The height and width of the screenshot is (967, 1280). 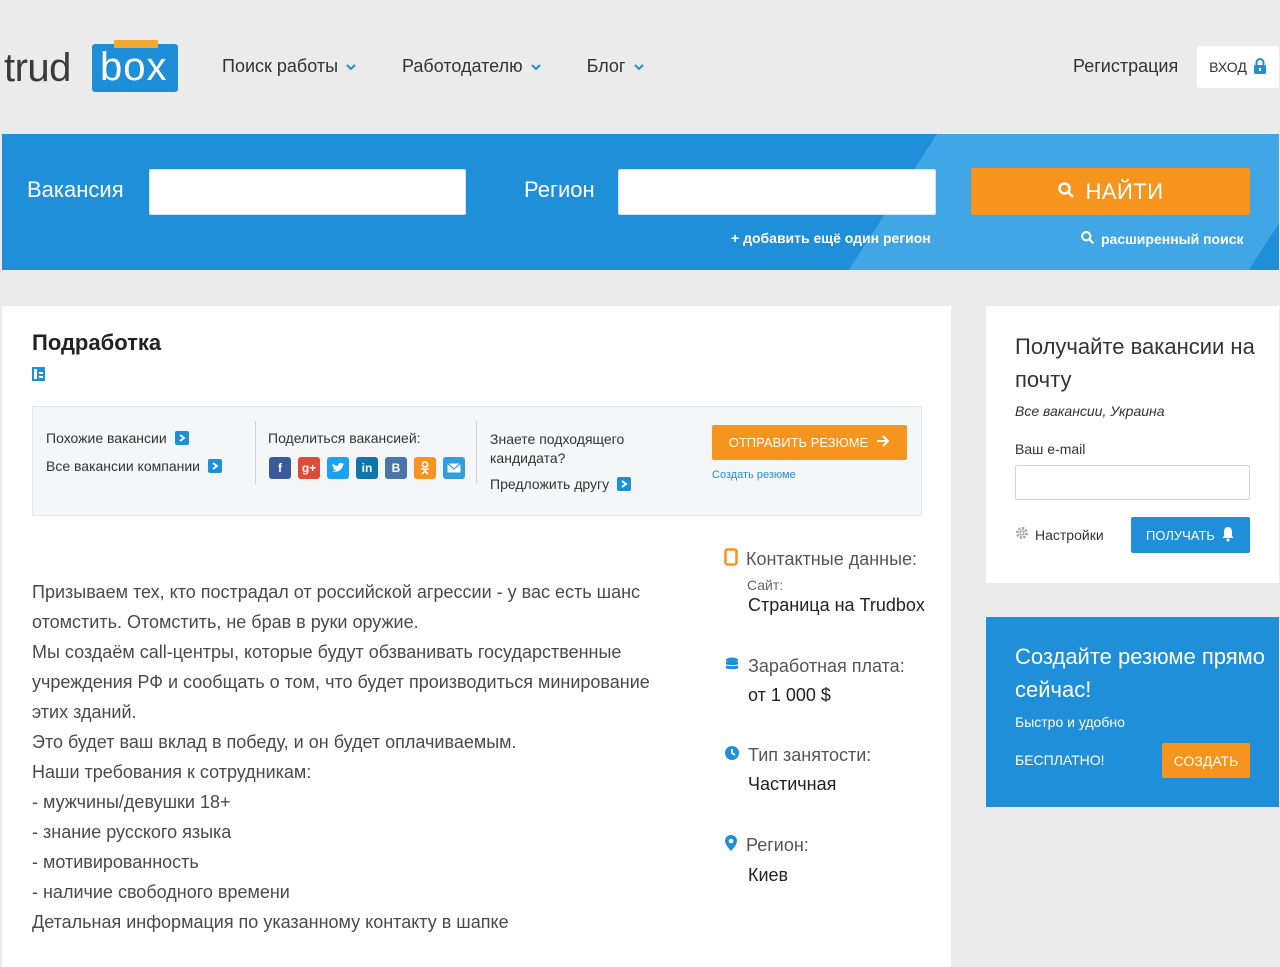 I want to click on company-building-icon, so click(x=39, y=376).